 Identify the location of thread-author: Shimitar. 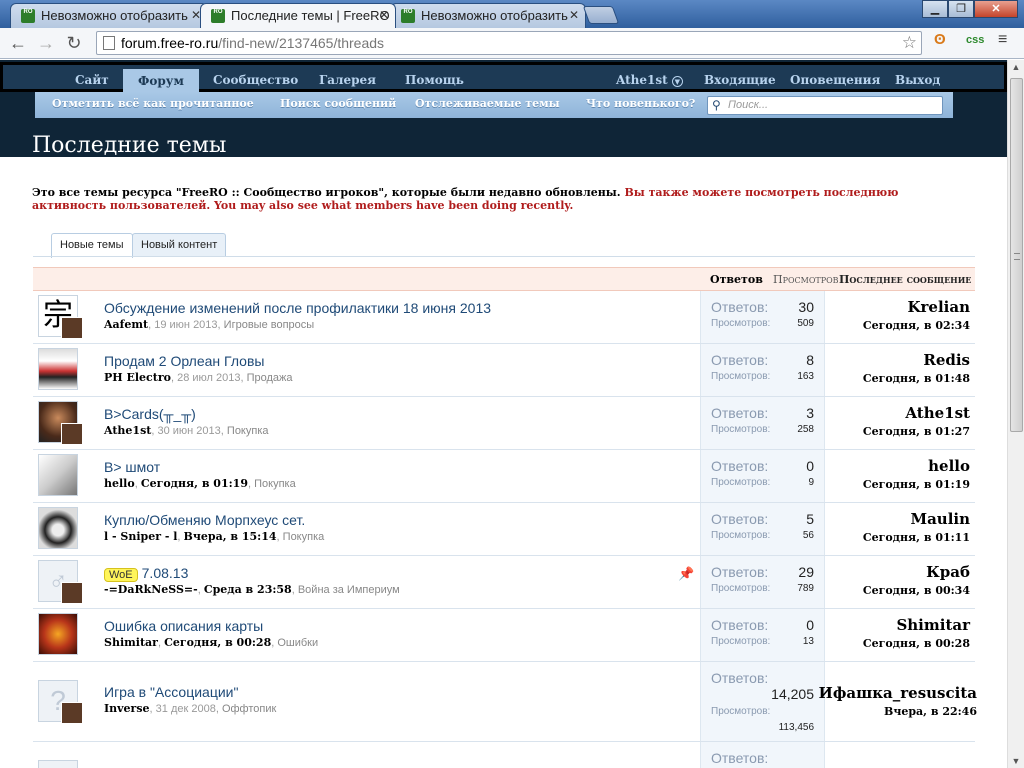
(131, 642).